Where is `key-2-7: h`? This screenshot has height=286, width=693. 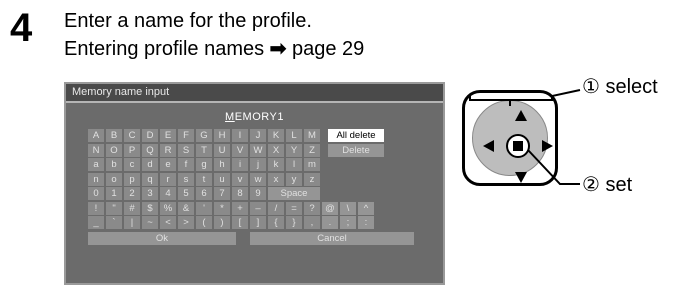
key-2-7: h is located at coordinates (222, 164).